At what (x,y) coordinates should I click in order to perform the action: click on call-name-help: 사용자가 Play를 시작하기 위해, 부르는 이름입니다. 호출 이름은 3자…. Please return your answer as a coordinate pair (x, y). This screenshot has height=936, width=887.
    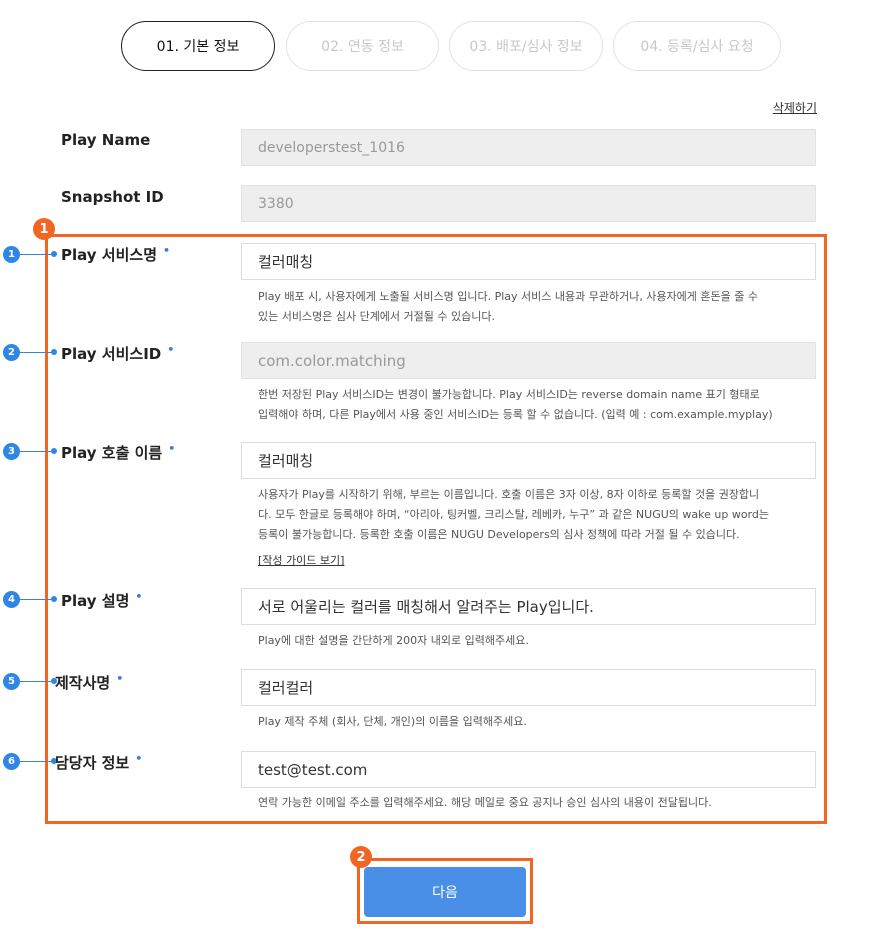
    Looking at the image, I should click on (513, 514).